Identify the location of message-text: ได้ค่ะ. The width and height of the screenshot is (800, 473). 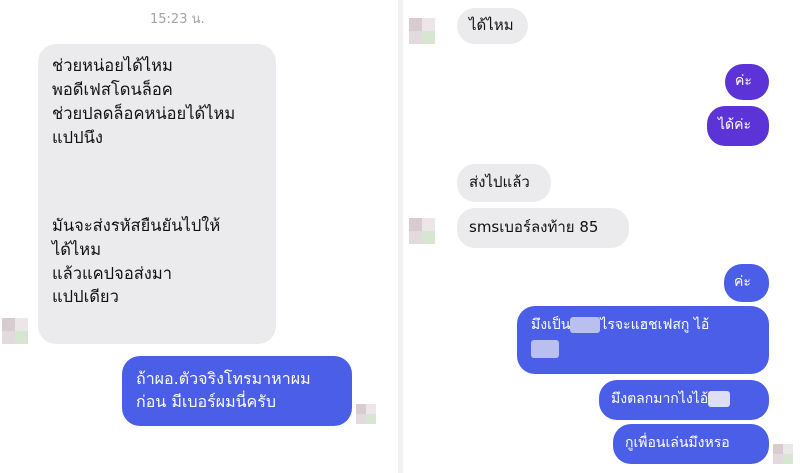
(735, 125).